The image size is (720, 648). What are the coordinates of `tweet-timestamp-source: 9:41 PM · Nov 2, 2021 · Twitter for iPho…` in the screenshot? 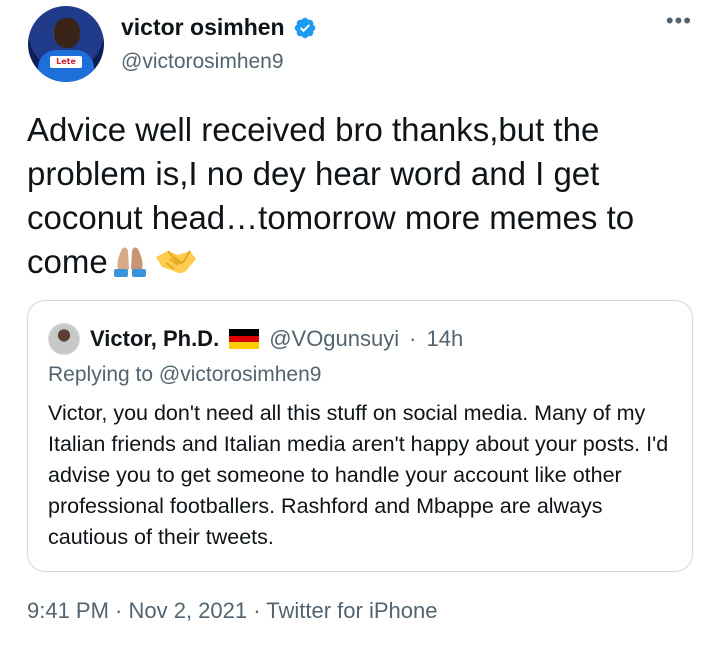 It's located at (232, 611).